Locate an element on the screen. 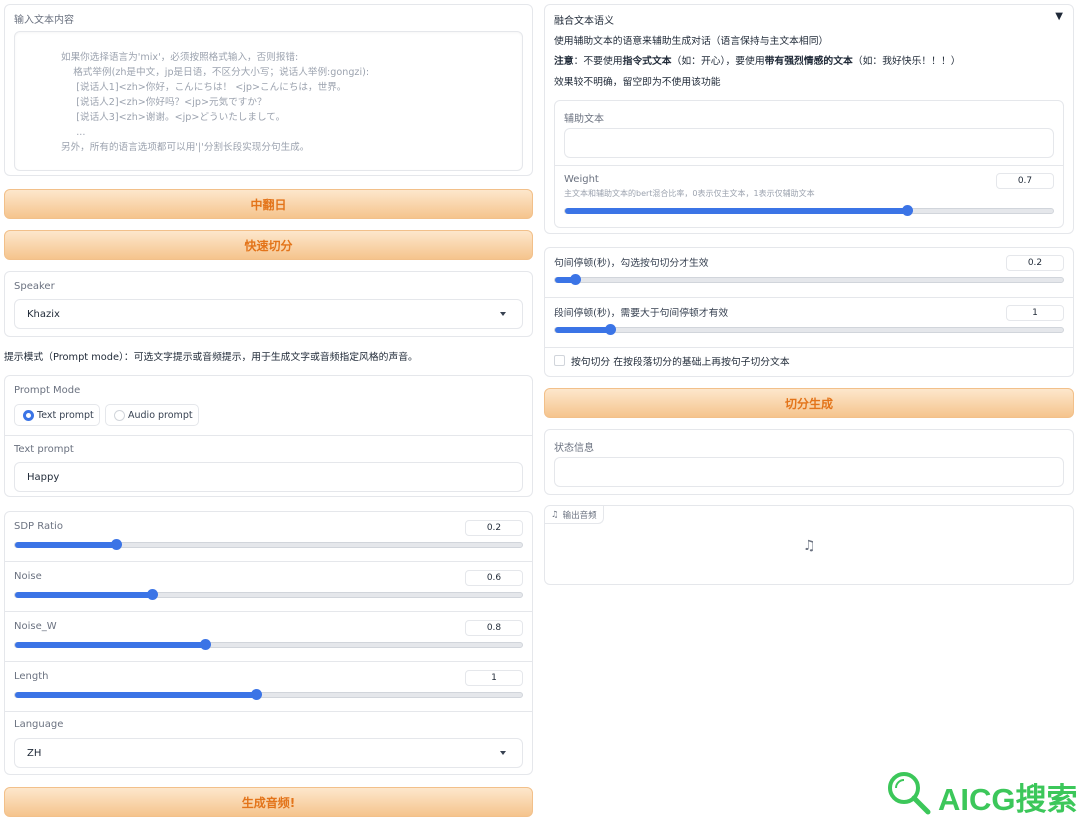 Image resolution: width=1080 pixels, height=824 pixels. para-pause-slider is located at coordinates (809, 329).